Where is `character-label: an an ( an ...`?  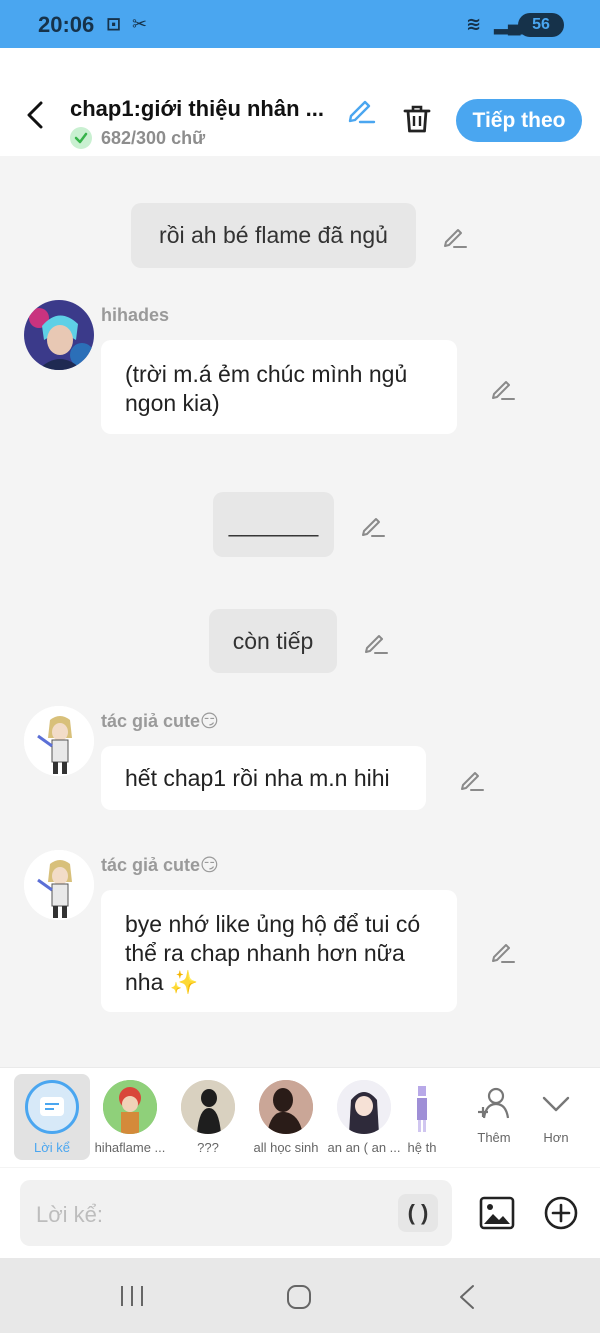 character-label: an an ( an ... is located at coordinates (364, 1147).